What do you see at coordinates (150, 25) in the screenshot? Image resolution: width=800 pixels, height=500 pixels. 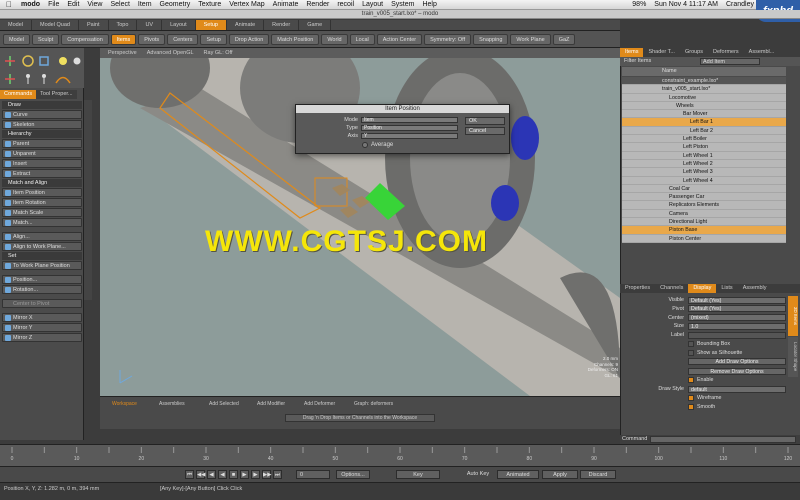 I see `tab-uv: UV` at bounding box center [150, 25].